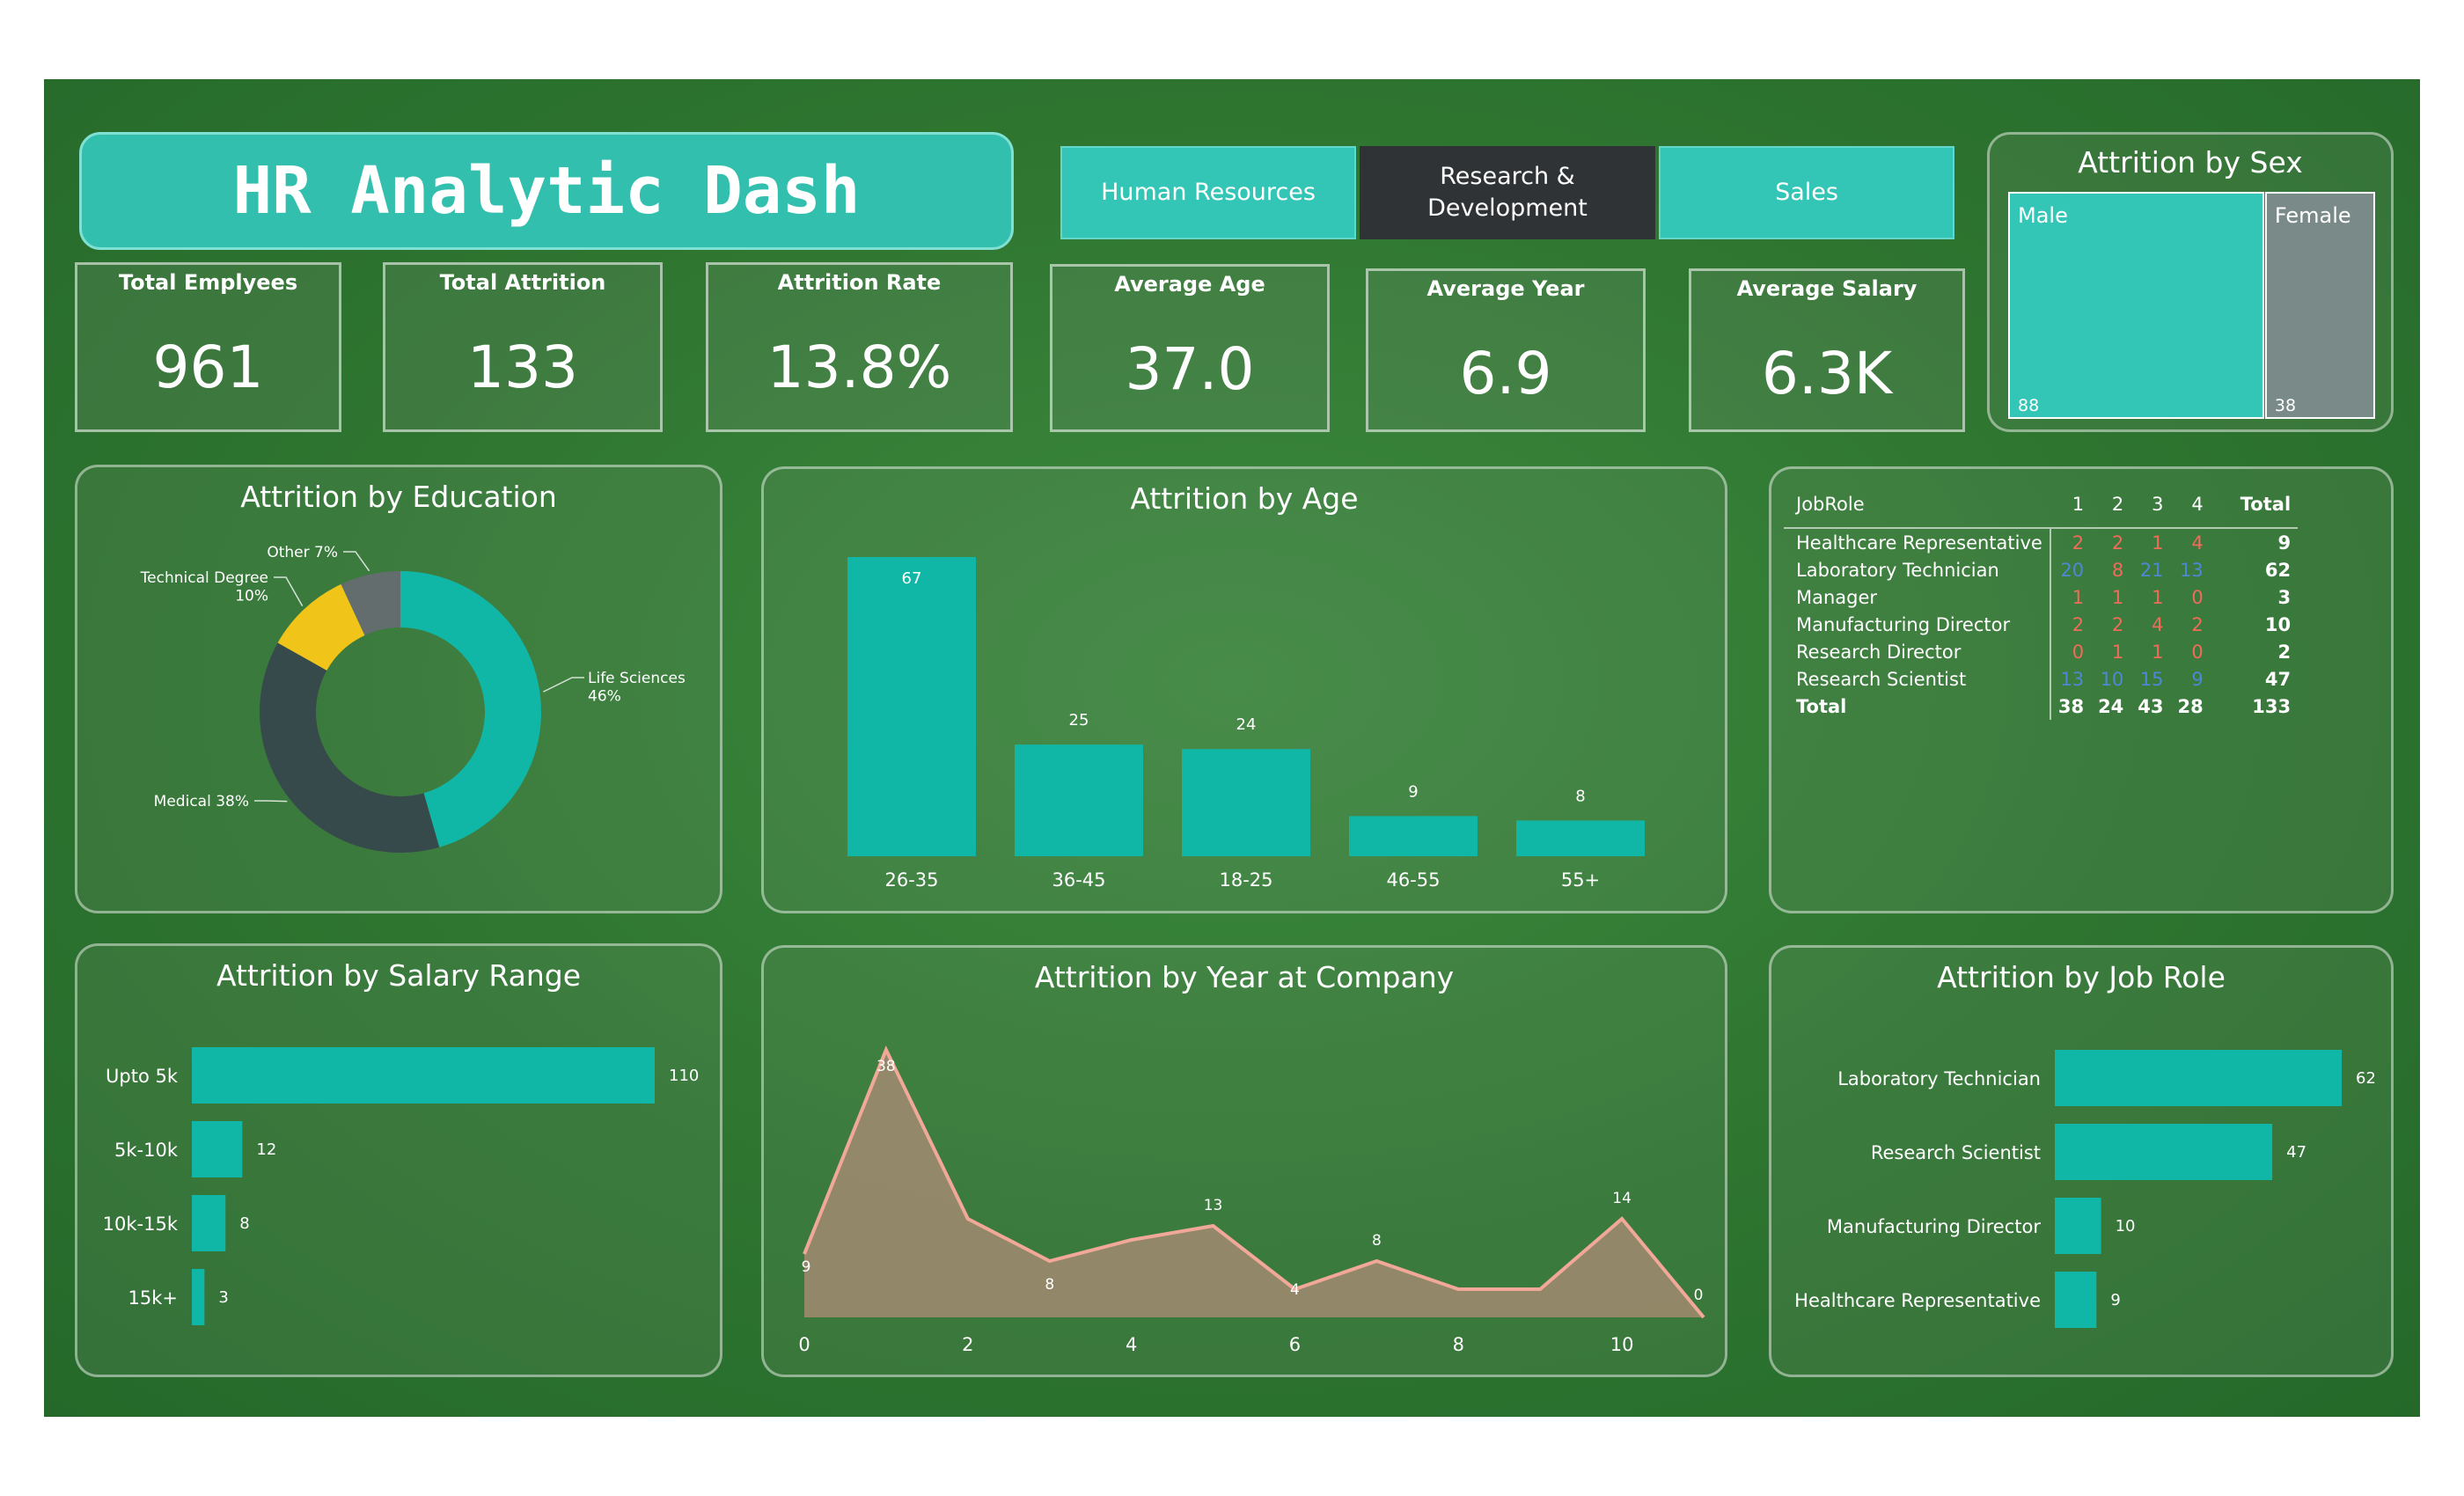 This screenshot has height=1496, width=2464. Describe the element at coordinates (2111, 706) in the screenshot. I see `matrix-cell: 24` at that location.